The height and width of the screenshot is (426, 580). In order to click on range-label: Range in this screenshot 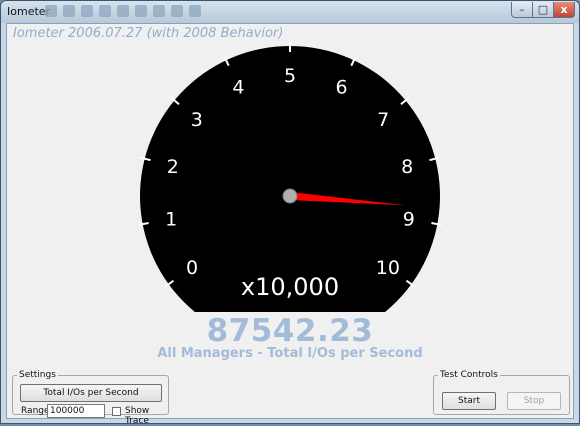, I will do `click(35, 411)`.